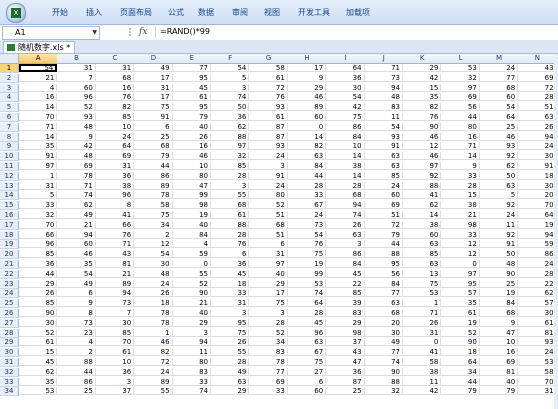  I want to click on column-header-f: F, so click(231, 59).